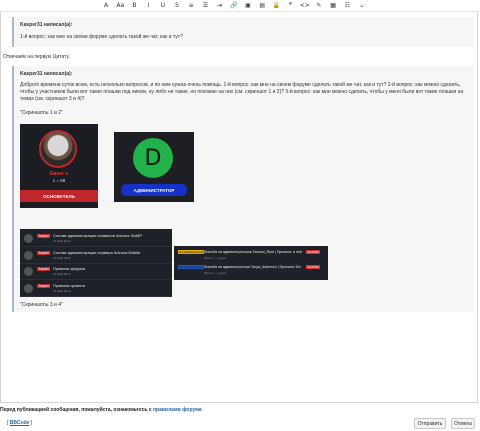  I want to click on table-button: ▦, so click(333, 5).